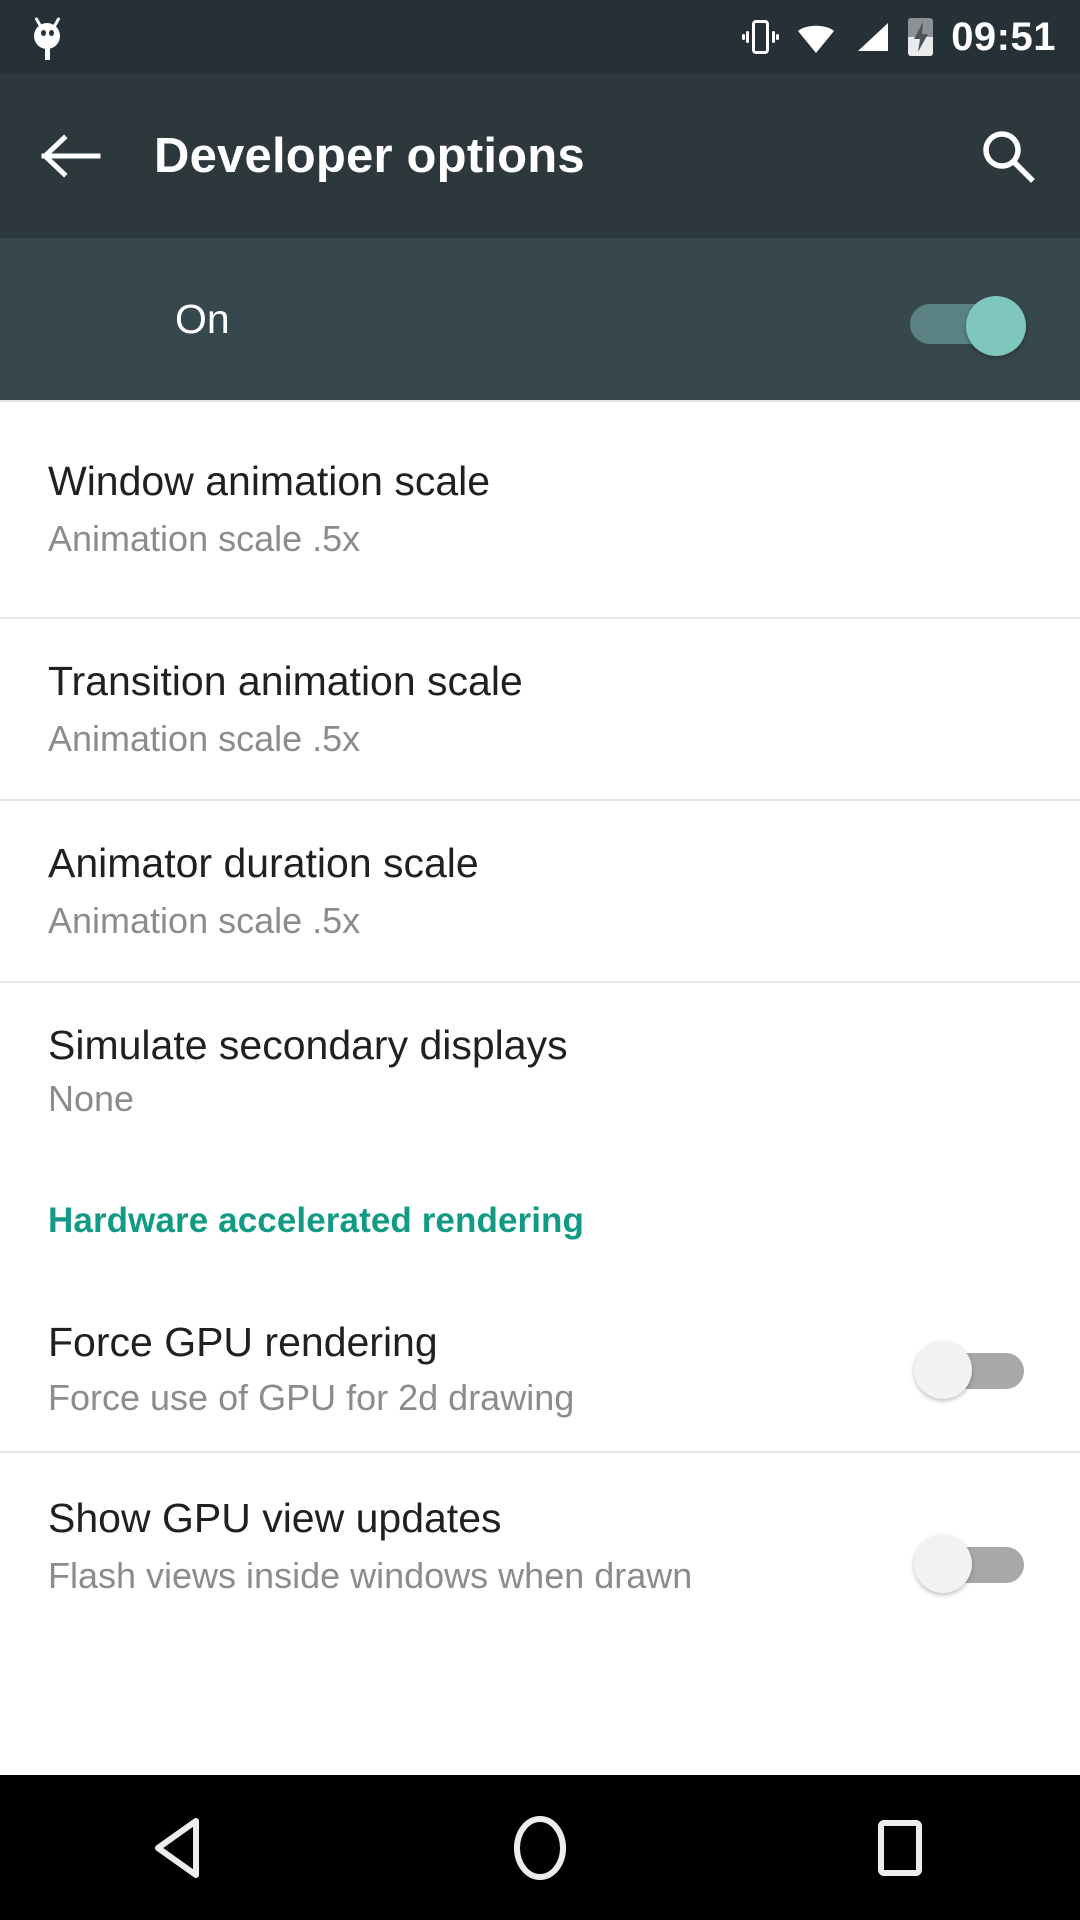 Image resolution: width=1080 pixels, height=1920 pixels. What do you see at coordinates (921, 36) in the screenshot?
I see `battery-charging-icon` at bounding box center [921, 36].